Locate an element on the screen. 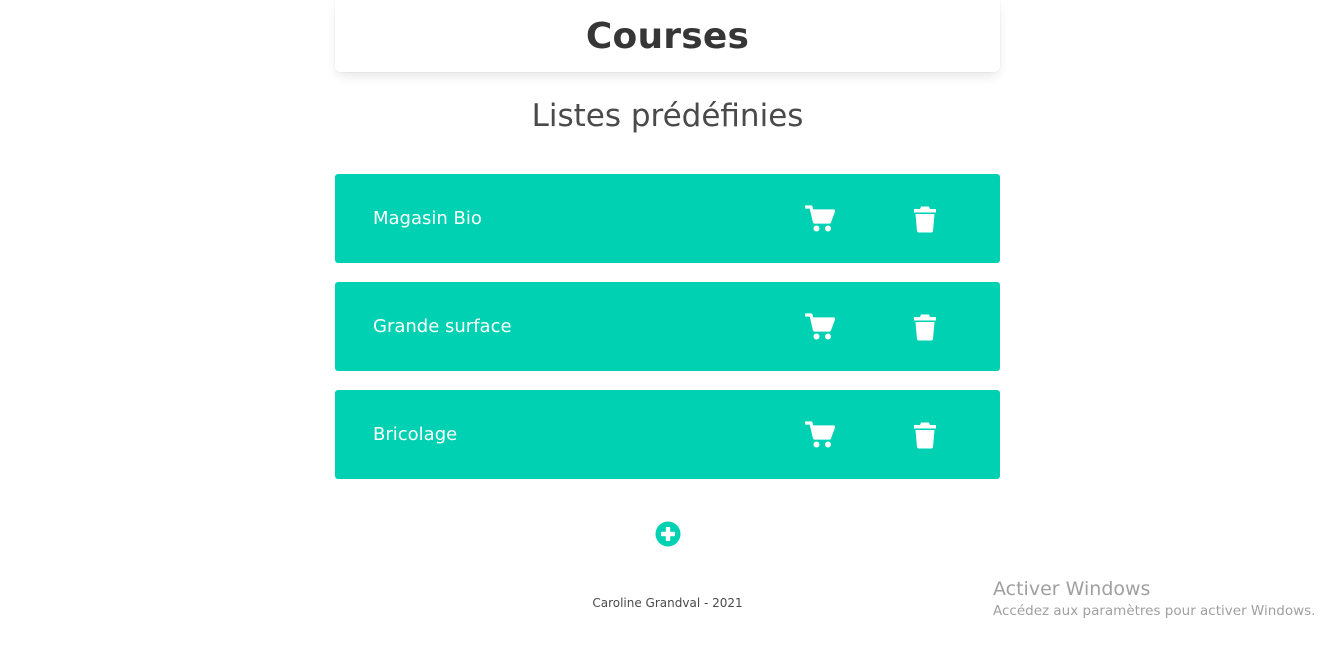 The height and width of the screenshot is (653, 1338). list-item-label: Bricolage is located at coordinates (415, 434).